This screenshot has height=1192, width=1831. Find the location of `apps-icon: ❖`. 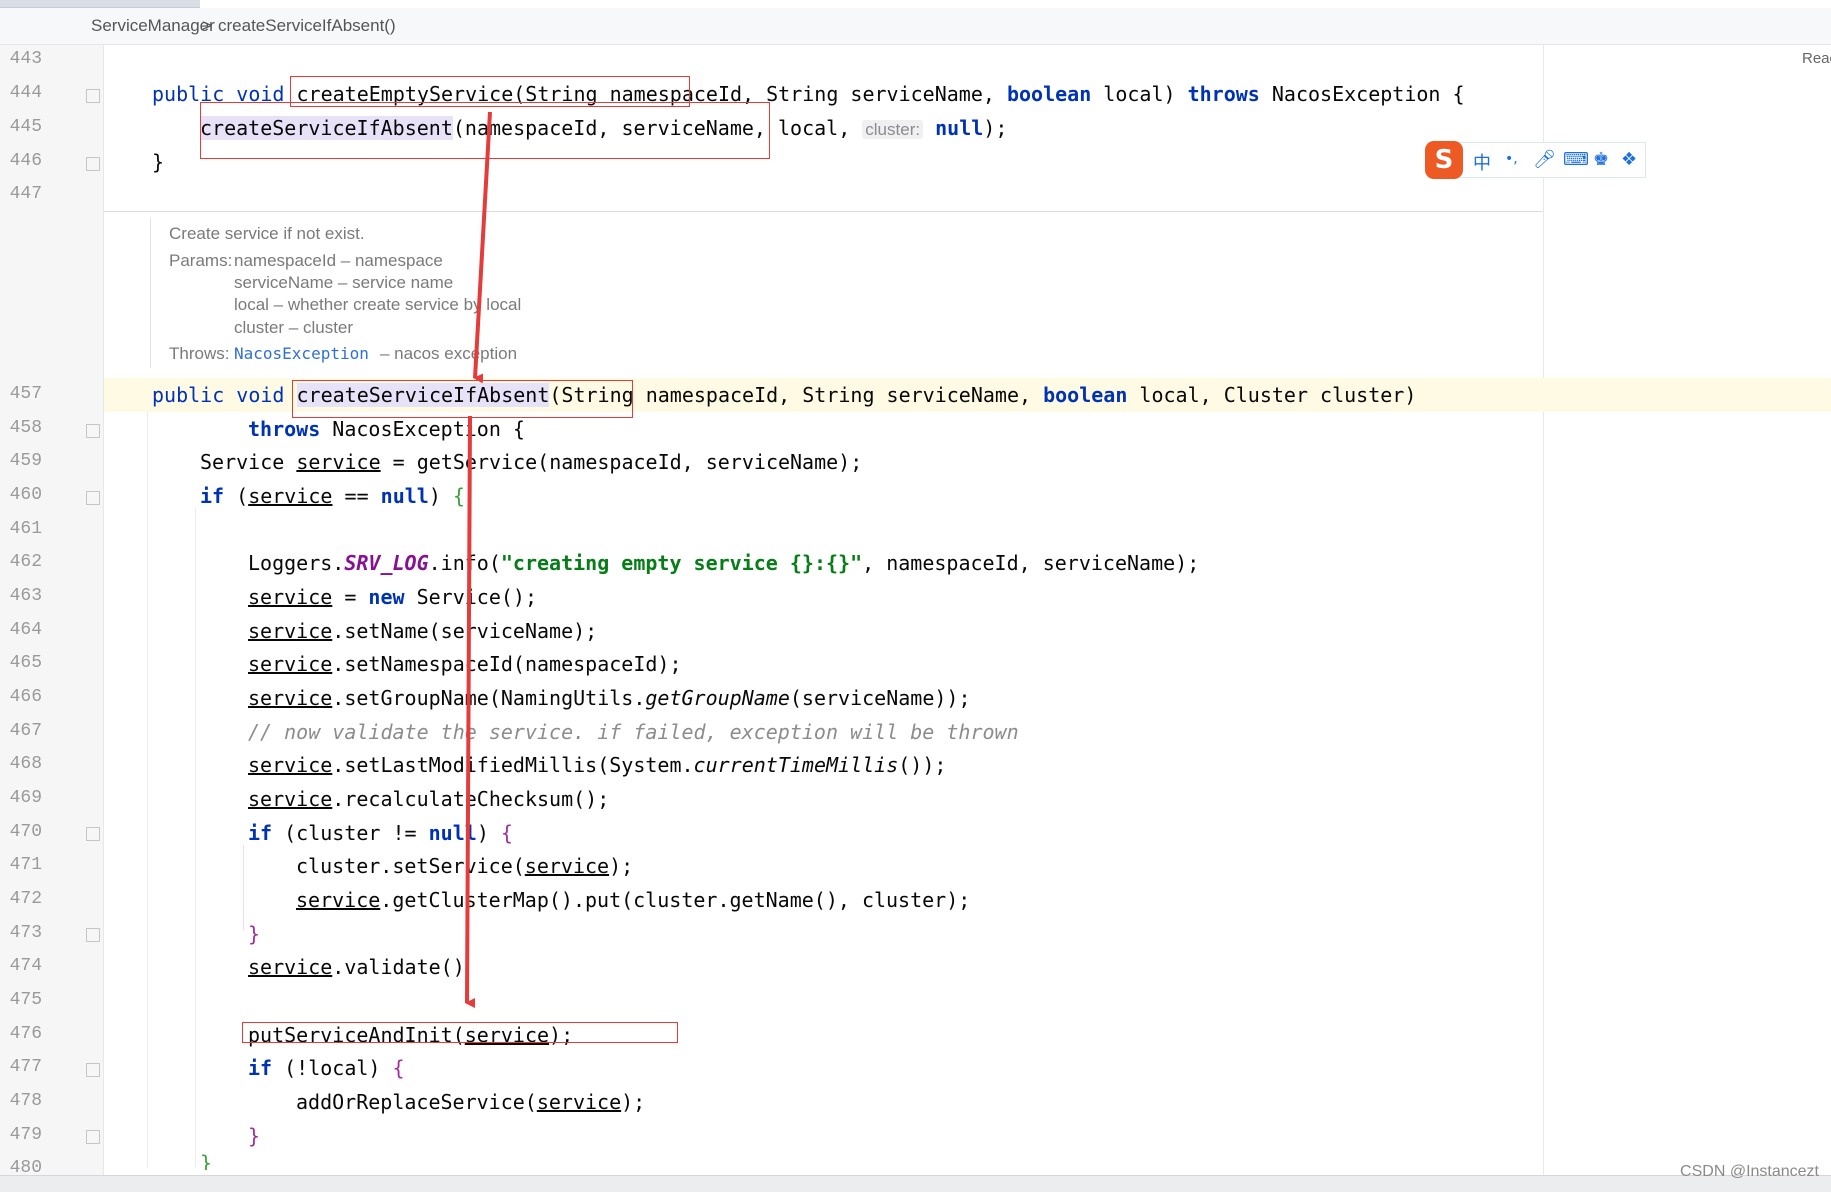

apps-icon: ❖ is located at coordinates (1629, 159).